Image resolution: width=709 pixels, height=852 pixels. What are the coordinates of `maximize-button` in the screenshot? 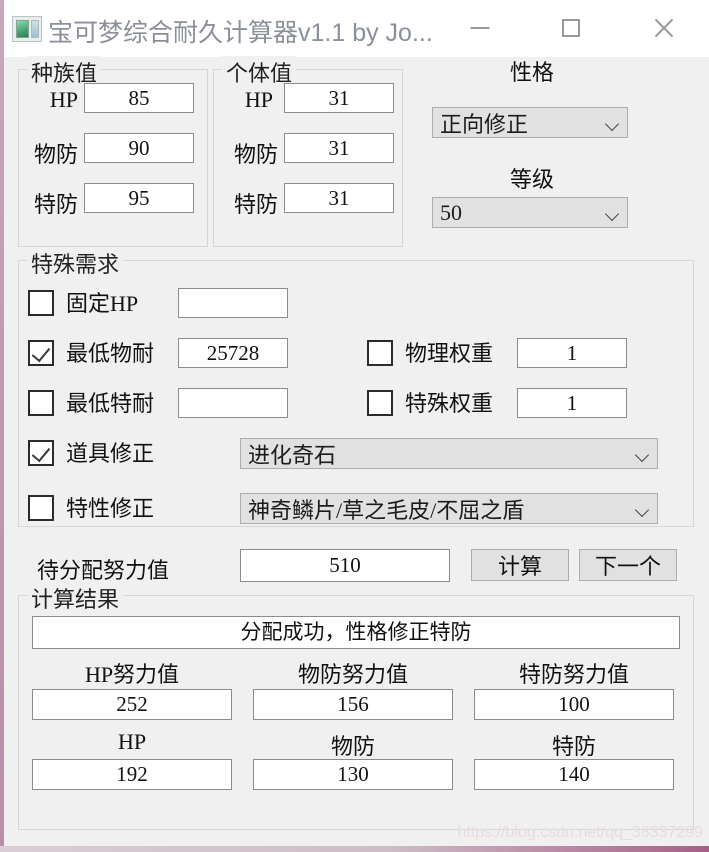 It's located at (571, 28).